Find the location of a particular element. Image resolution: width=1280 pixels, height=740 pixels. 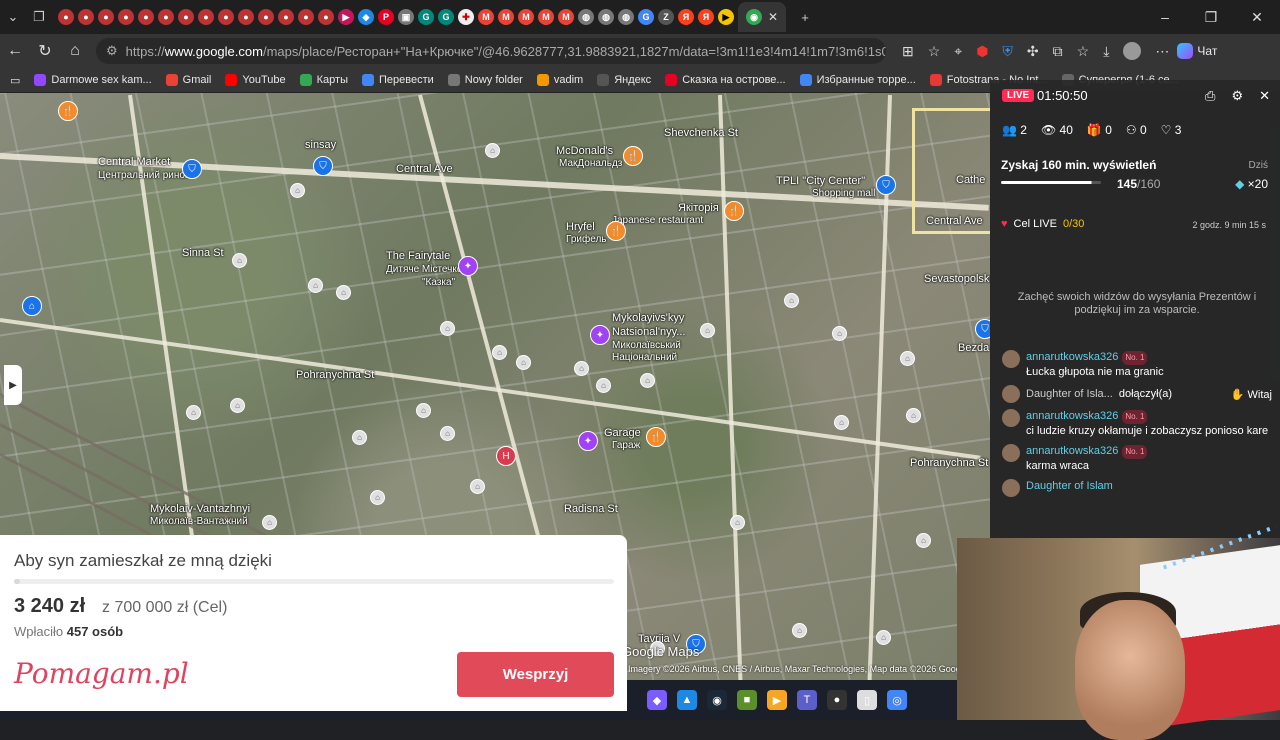

extensions-puzzle-icon: ✣ is located at coordinates (1033, 51).